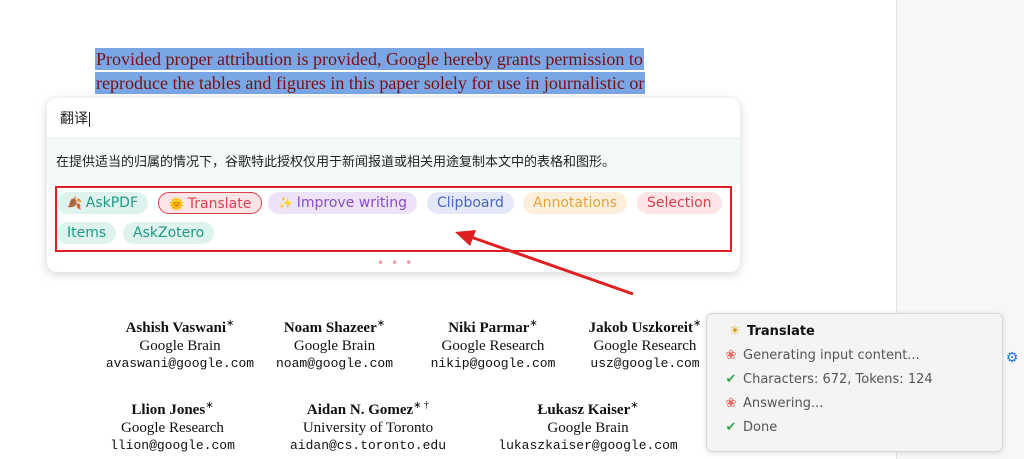 Image resolution: width=1024 pixels, height=459 pixels. I want to click on tag-label: Translate, so click(219, 204).